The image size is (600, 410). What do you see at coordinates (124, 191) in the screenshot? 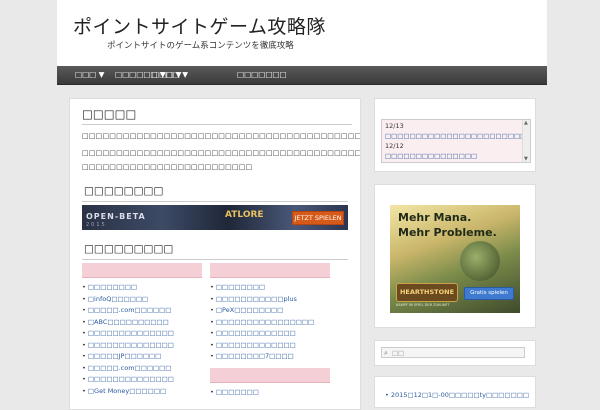
I see `section-title-featured: □□□□□□□□` at bounding box center [124, 191].